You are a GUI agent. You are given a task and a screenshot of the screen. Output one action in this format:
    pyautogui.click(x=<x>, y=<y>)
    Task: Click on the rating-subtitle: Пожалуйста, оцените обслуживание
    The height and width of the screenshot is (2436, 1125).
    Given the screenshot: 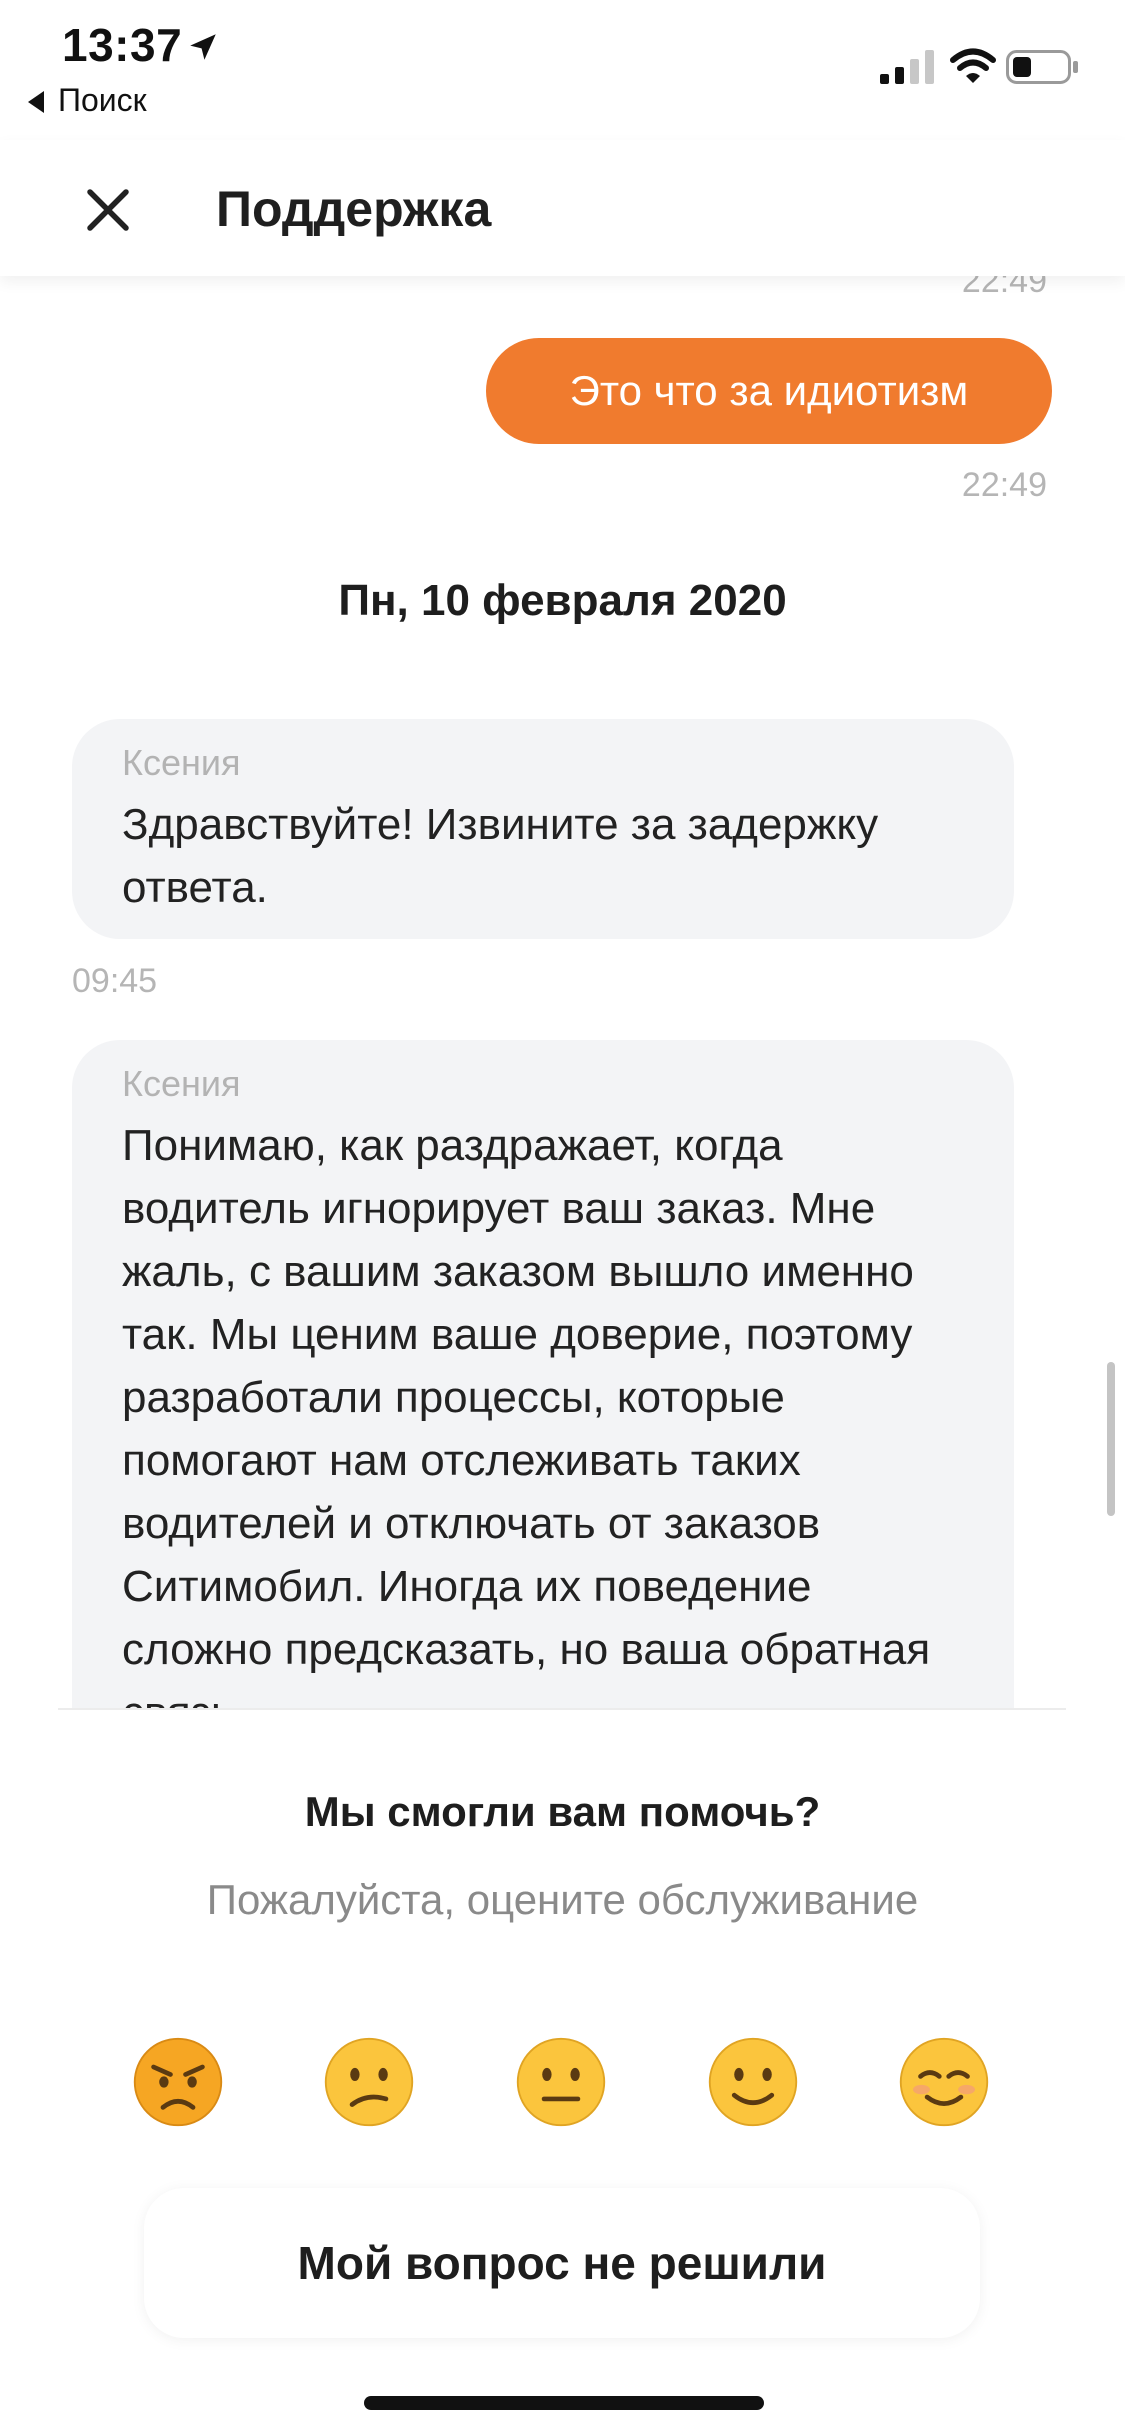 What is the action you would take?
    pyautogui.click(x=562, y=1899)
    